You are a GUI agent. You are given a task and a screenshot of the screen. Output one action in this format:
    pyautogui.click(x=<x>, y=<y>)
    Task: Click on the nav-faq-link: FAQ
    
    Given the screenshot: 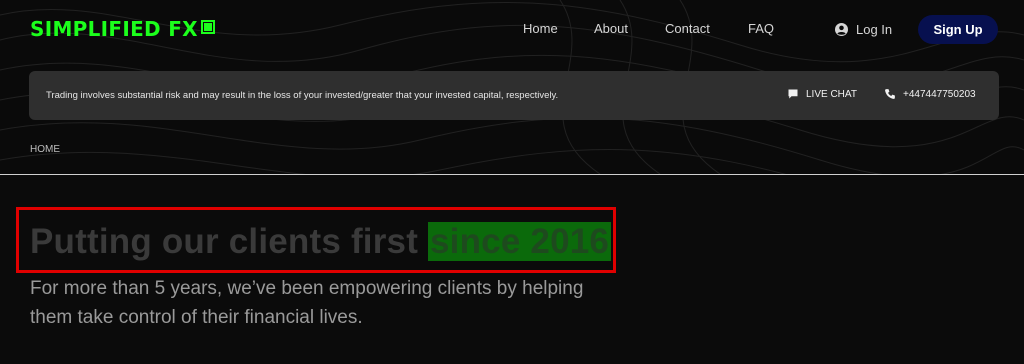 What is the action you would take?
    pyautogui.click(x=761, y=28)
    